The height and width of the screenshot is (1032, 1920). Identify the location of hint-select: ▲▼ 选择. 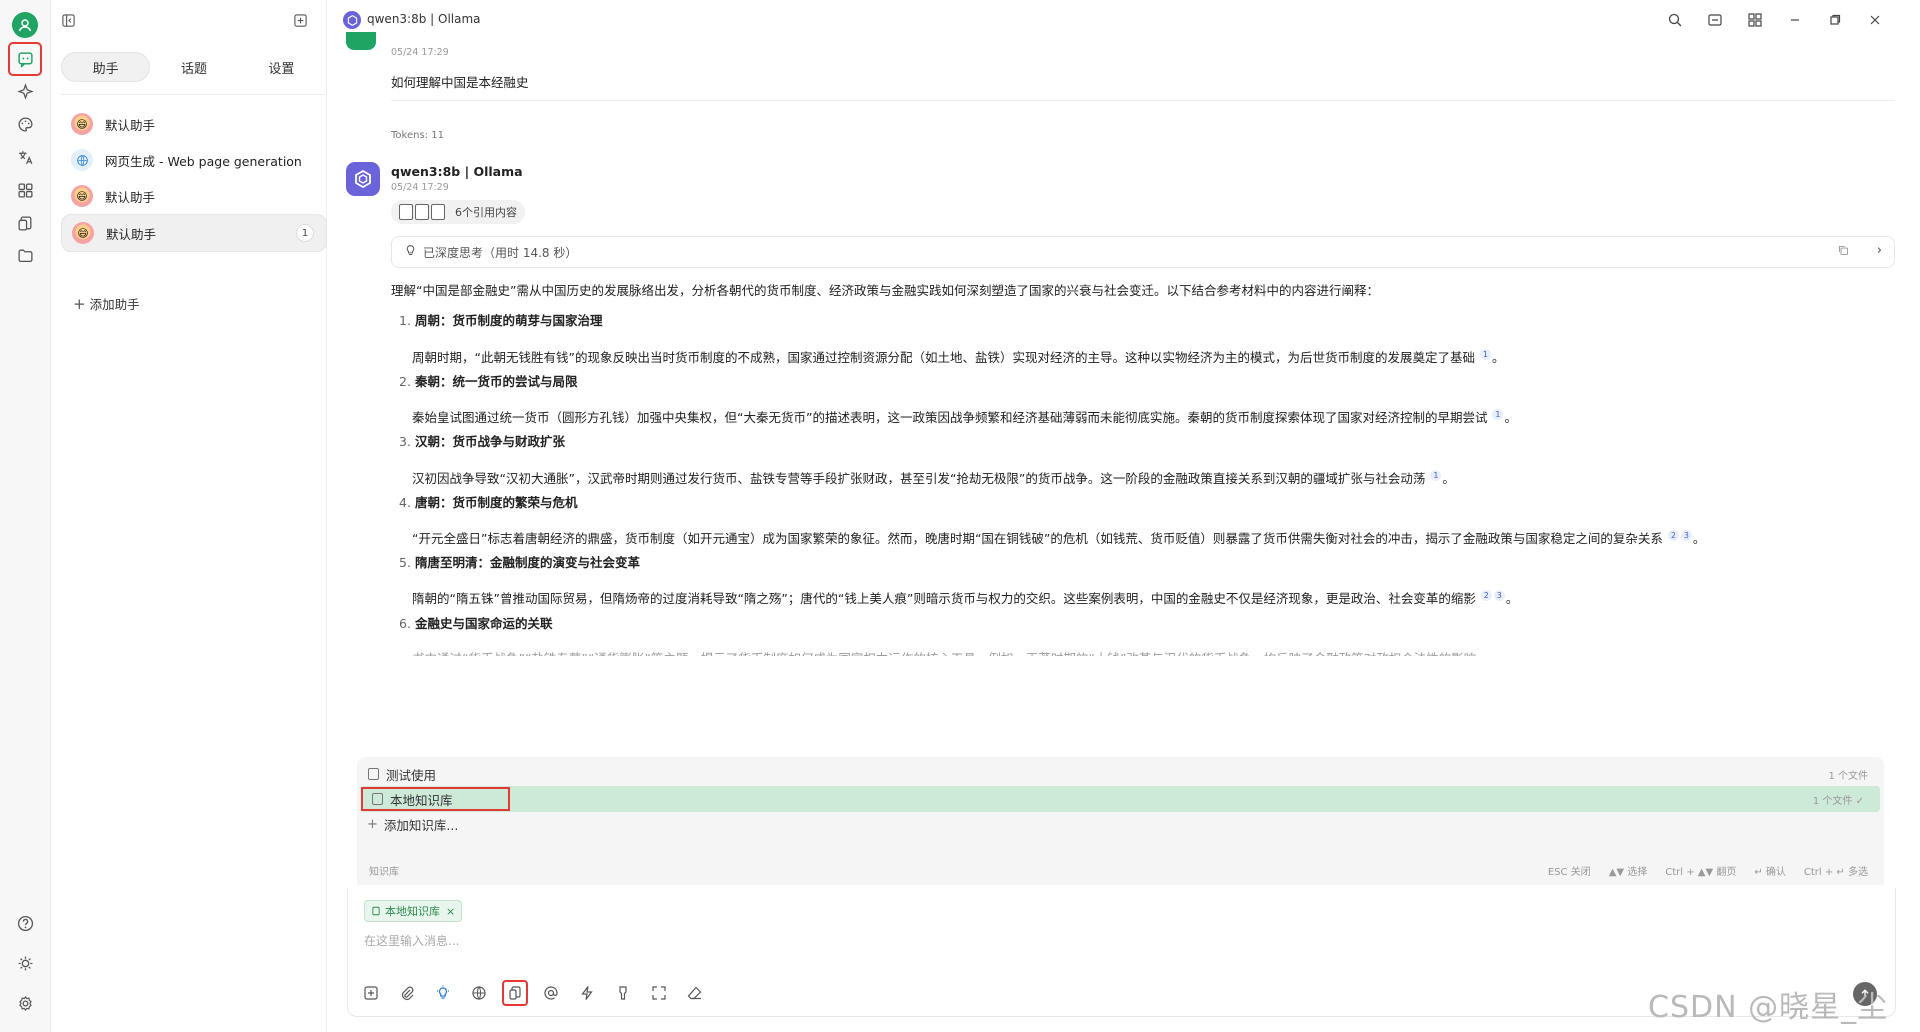
(1628, 872).